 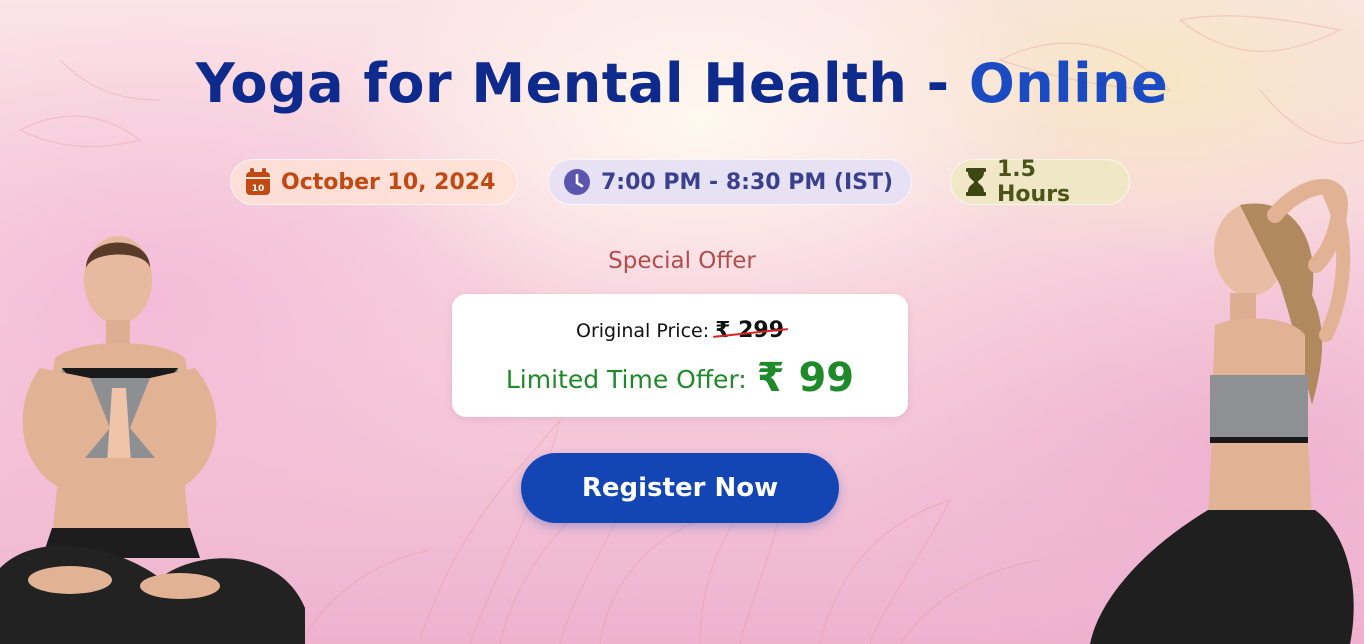 I want to click on title-main: Yoga for Mental Health -, so click(x=582, y=83).